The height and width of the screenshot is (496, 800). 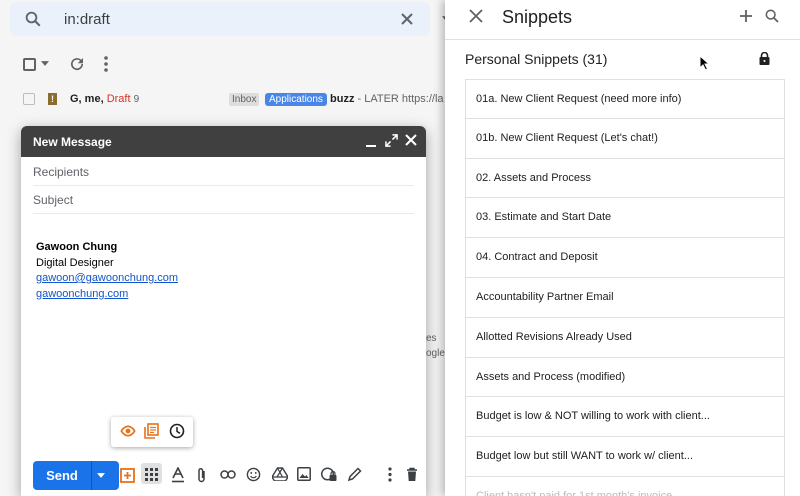 I want to click on expand-icon, so click(x=391, y=140).